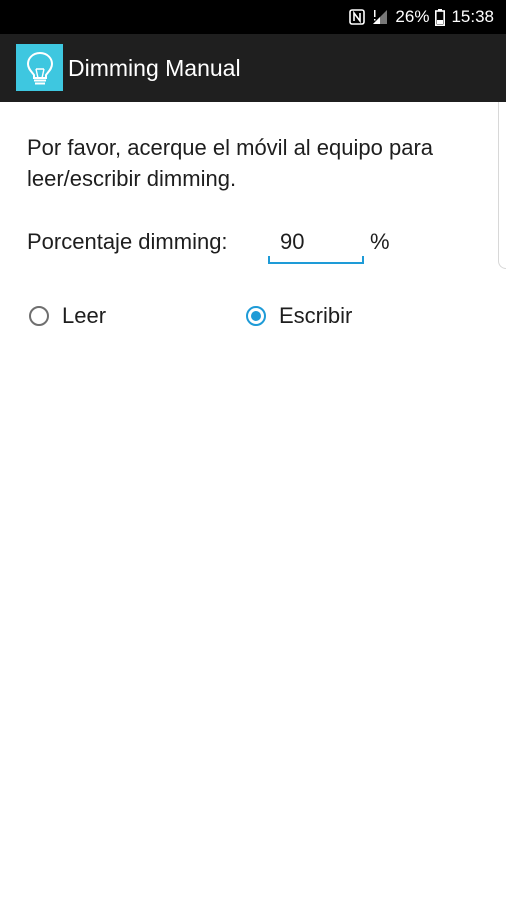 The image size is (506, 900). What do you see at coordinates (357, 17) in the screenshot?
I see `nfc-icon` at bounding box center [357, 17].